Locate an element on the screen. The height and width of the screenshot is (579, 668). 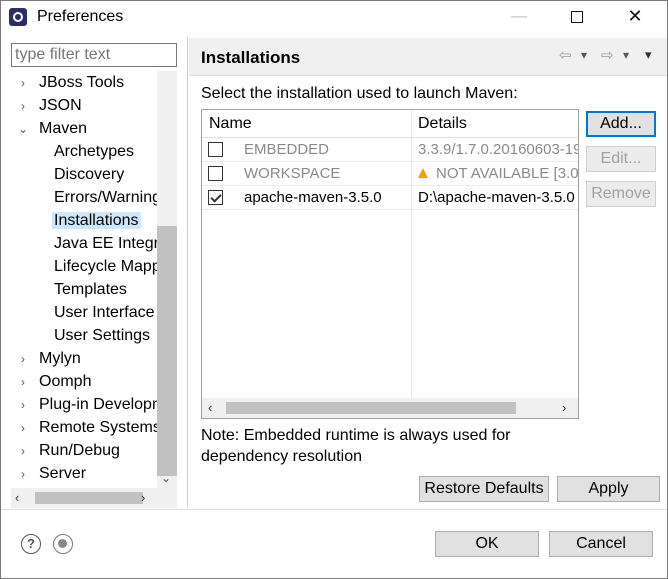
column-header-name: Name is located at coordinates (230, 124).